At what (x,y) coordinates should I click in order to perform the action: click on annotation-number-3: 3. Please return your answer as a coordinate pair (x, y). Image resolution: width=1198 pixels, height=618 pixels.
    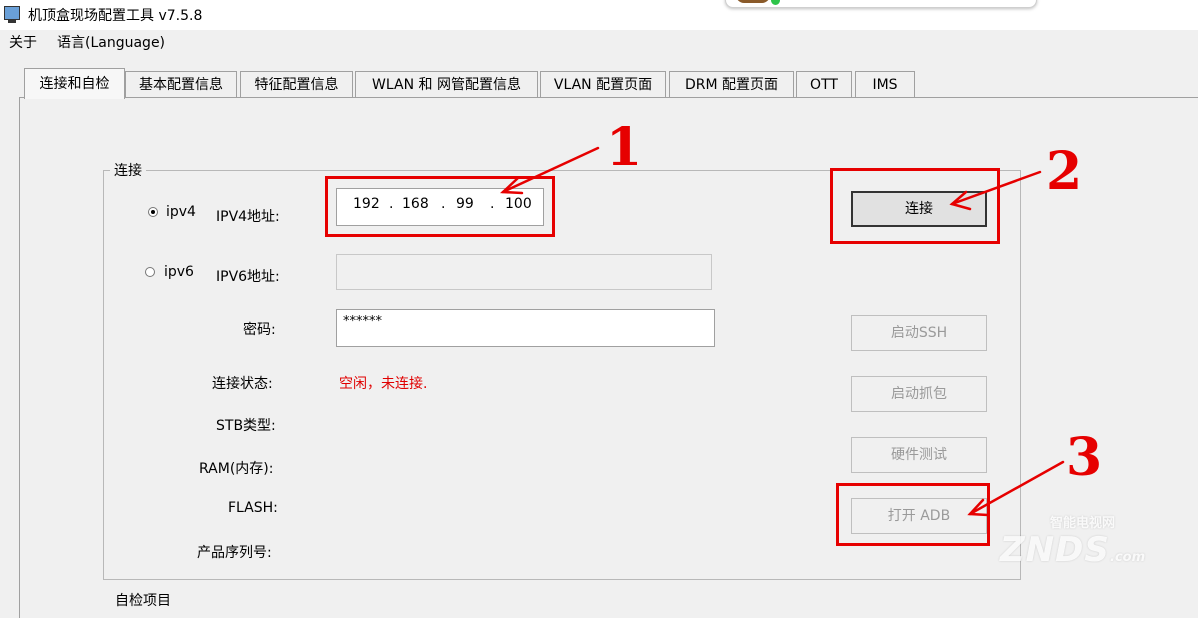
    Looking at the image, I should click on (1084, 457).